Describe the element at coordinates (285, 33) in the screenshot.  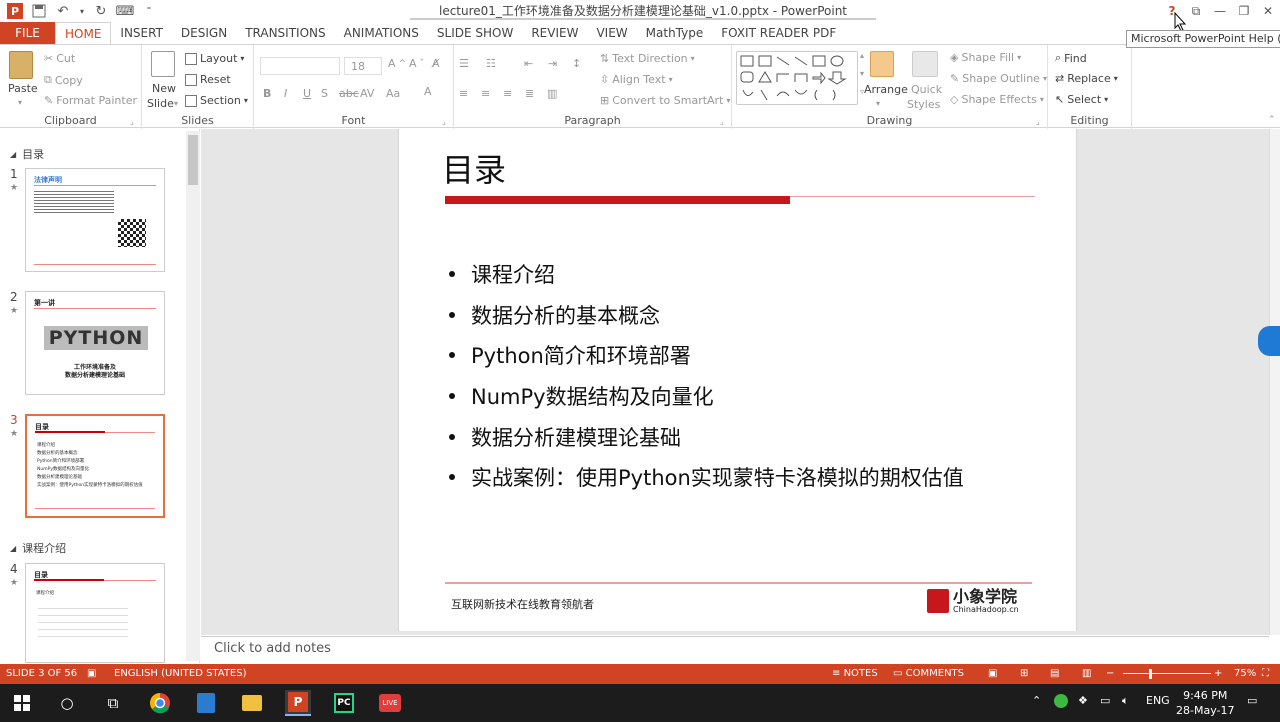
I see `tab-transitions: TRANSITIONS` at that location.